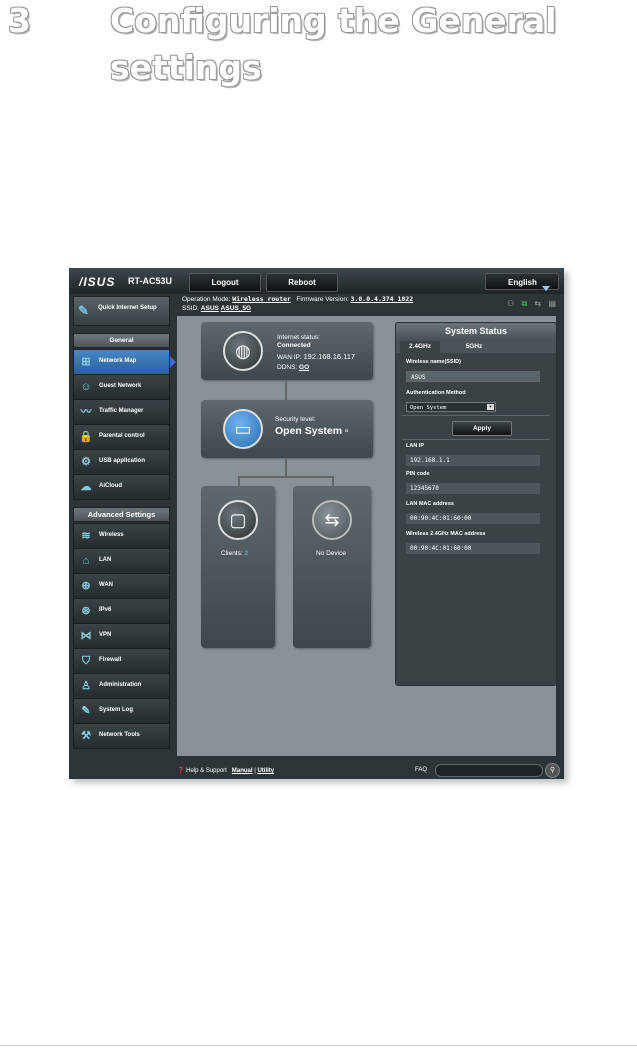 Image resolution: width=637 pixels, height=1053 pixels. I want to click on clients-node: ▢ Clients: 2, so click(238, 567).